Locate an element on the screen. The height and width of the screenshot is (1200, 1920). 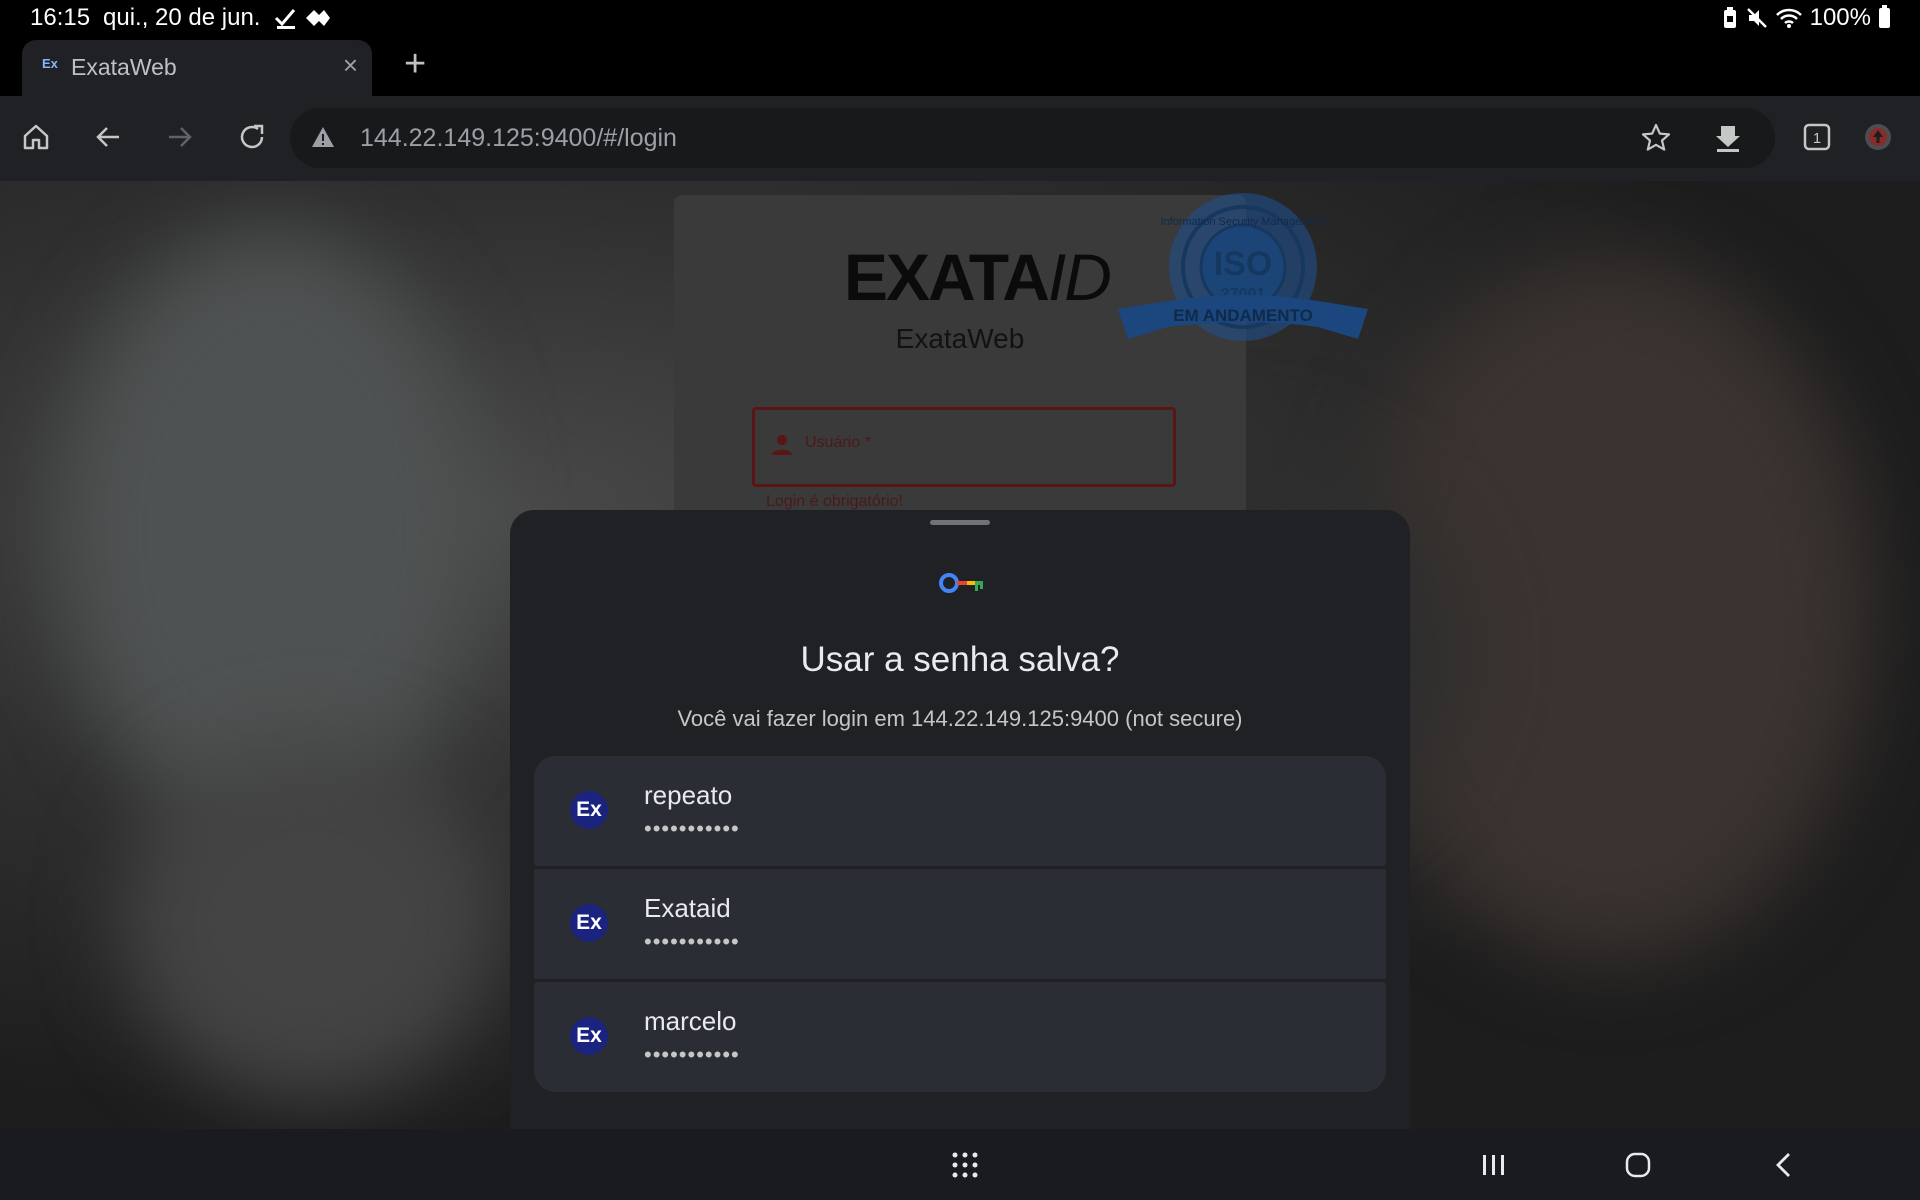
home-icon is located at coordinates (36, 137).